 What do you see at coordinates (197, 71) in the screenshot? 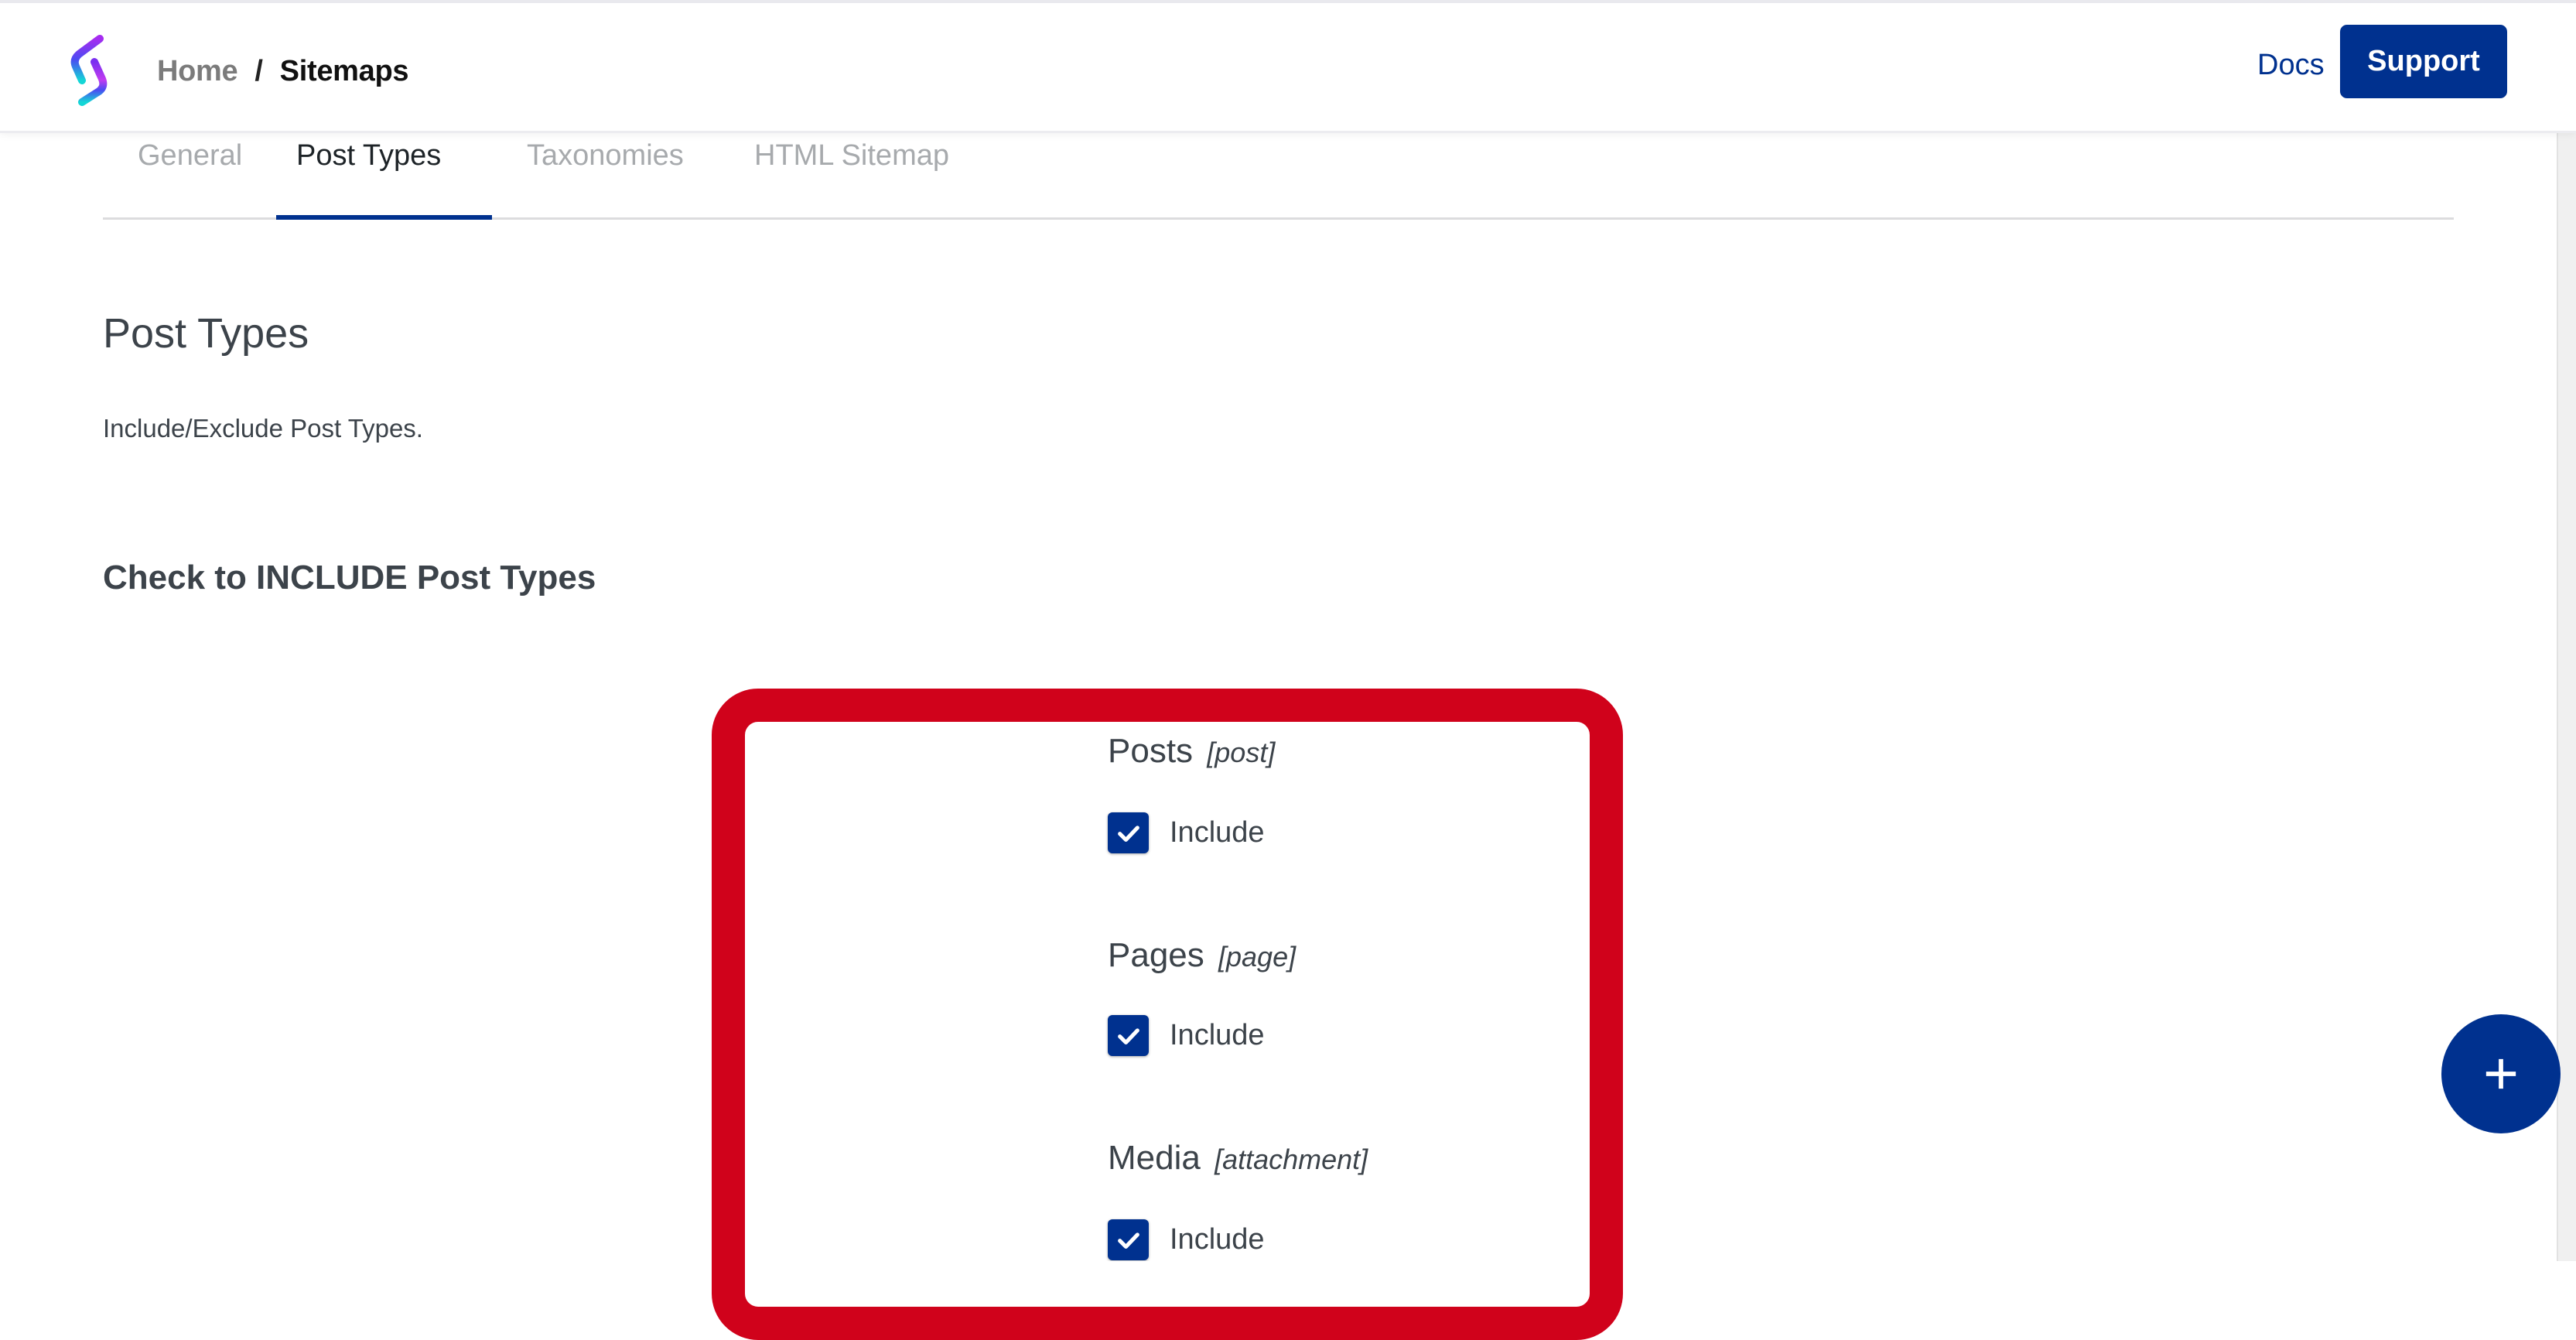
I see `breadcrumb-home-link: Home` at bounding box center [197, 71].